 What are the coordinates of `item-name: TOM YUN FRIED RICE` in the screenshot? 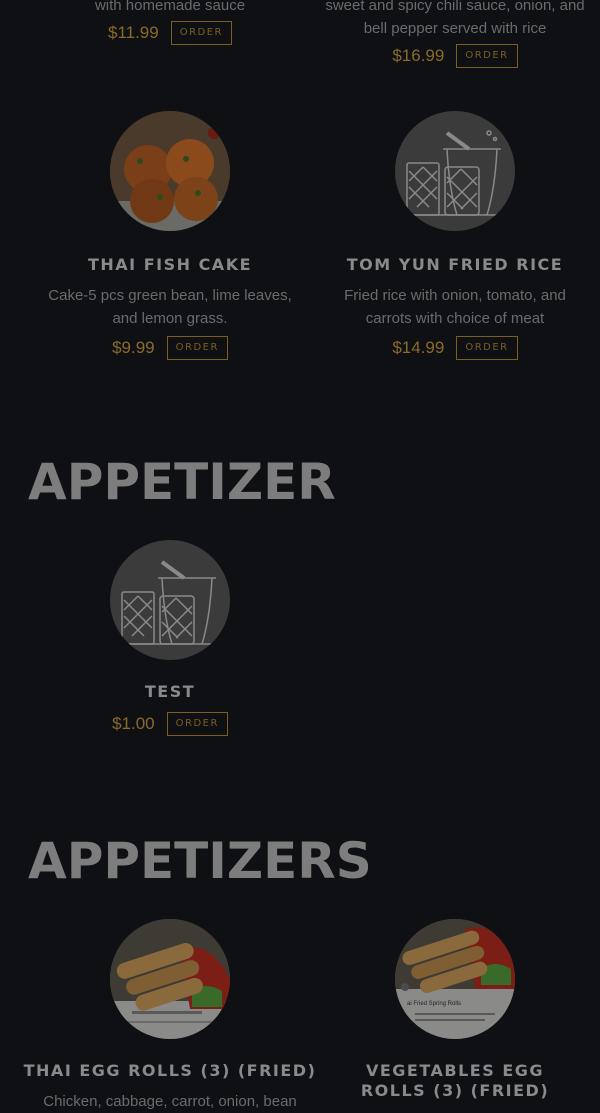 It's located at (455, 264).